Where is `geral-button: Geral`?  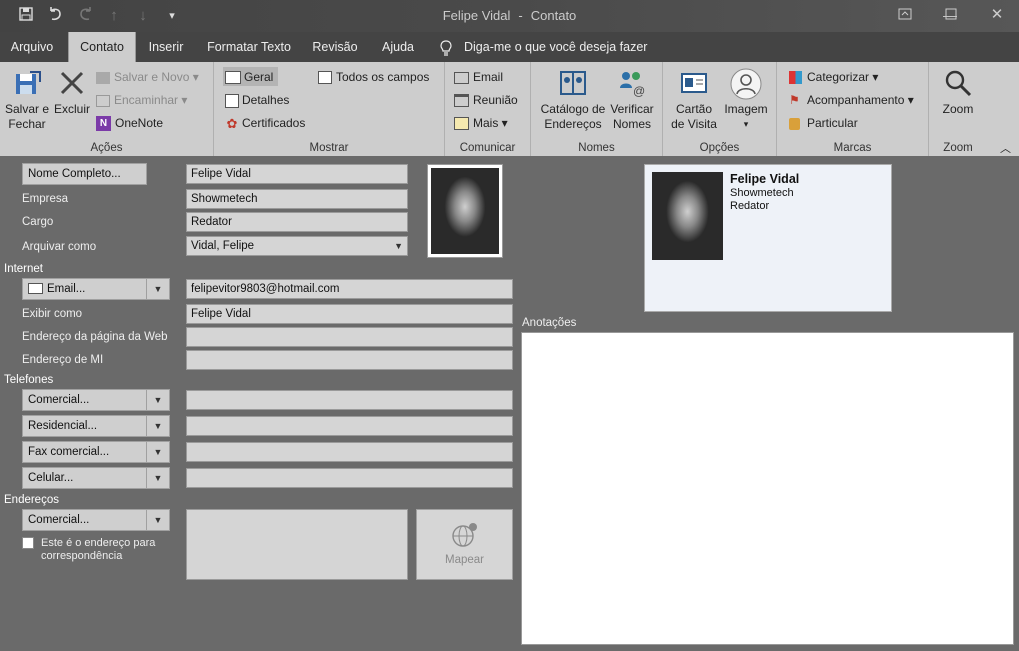
geral-button: Geral is located at coordinates (251, 77).